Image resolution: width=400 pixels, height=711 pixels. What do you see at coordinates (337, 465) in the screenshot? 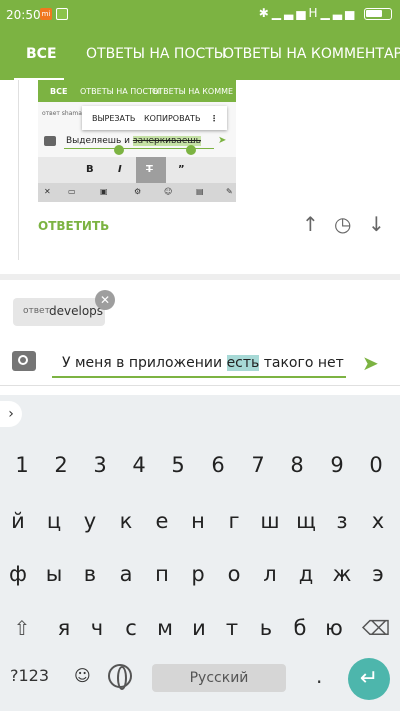
I see `key-9: 9` at bounding box center [337, 465].